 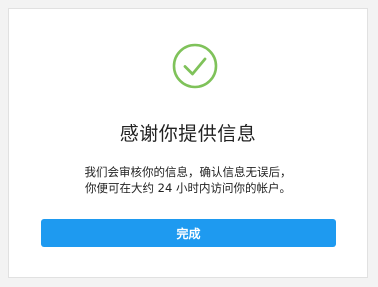 I want to click on check-mark, so click(x=195, y=66).